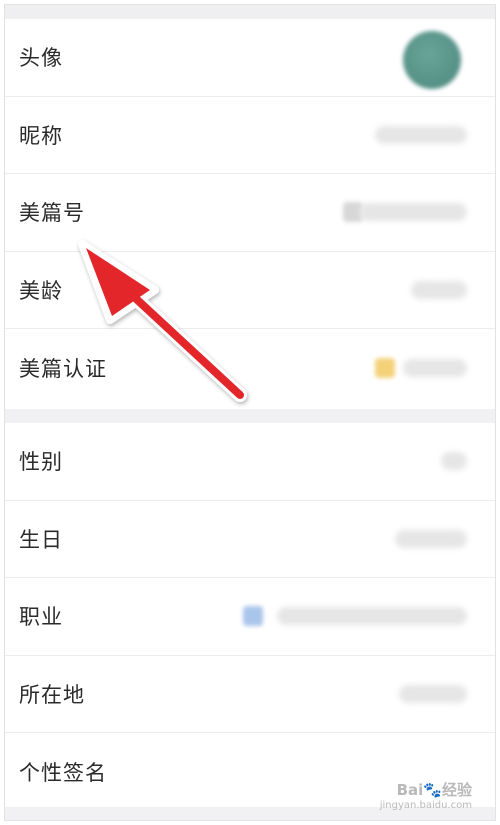 Image resolution: width=500 pixels, height=825 pixels. I want to click on row-label-verification: 美篇认证, so click(63, 368).